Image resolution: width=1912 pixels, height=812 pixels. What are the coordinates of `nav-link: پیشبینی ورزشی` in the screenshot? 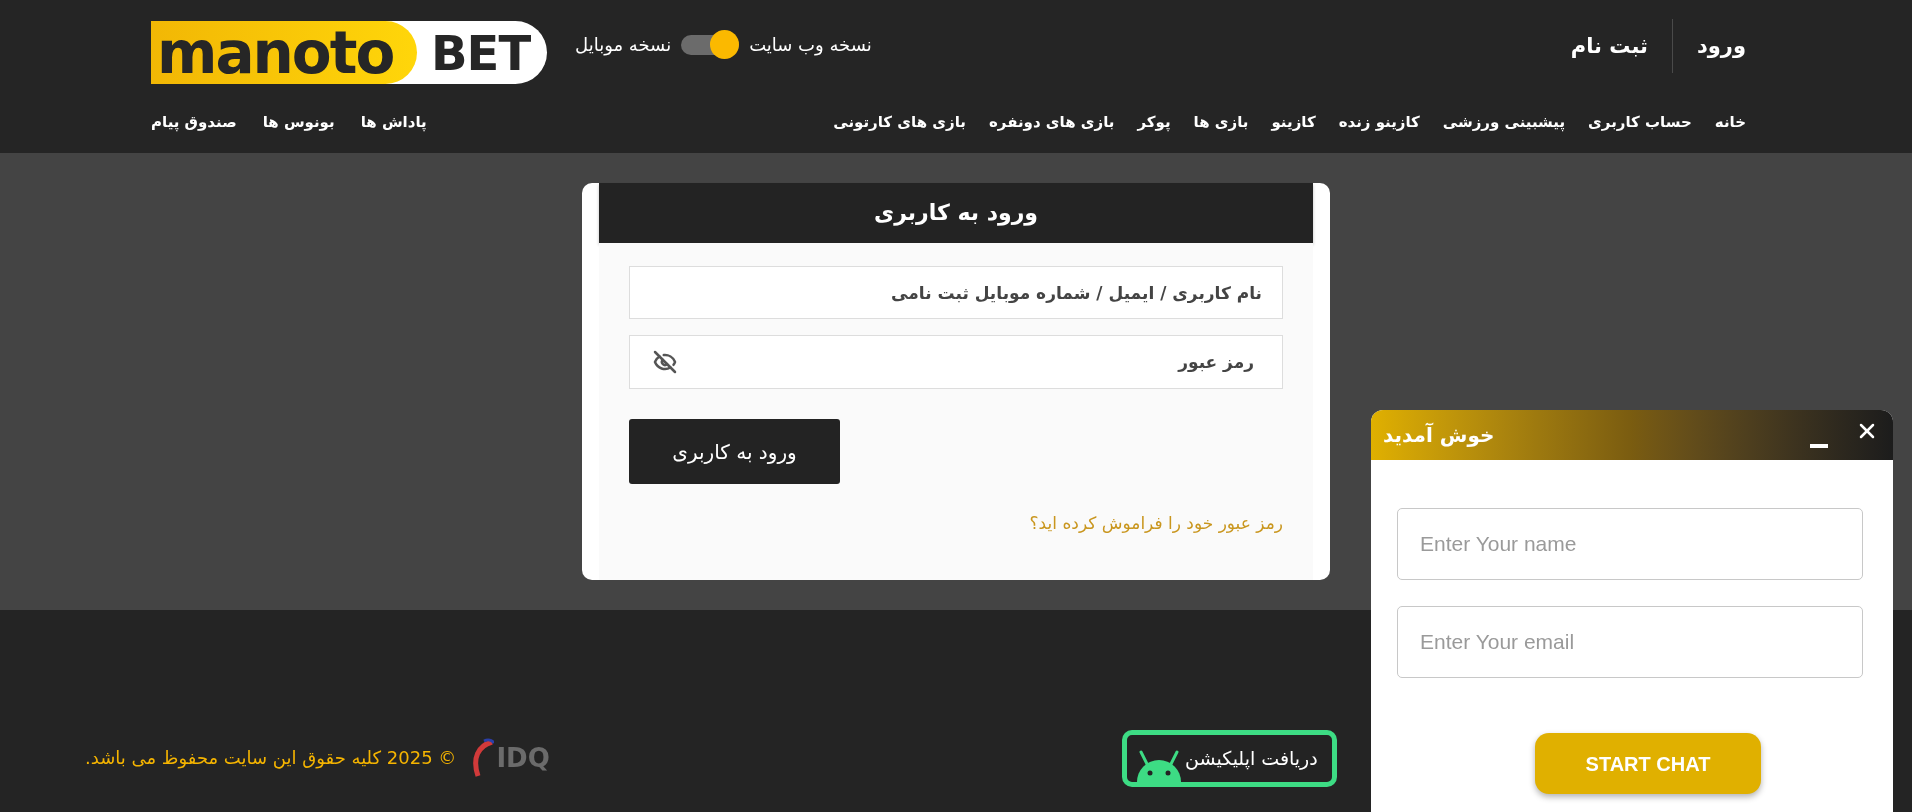 It's located at (1504, 122).